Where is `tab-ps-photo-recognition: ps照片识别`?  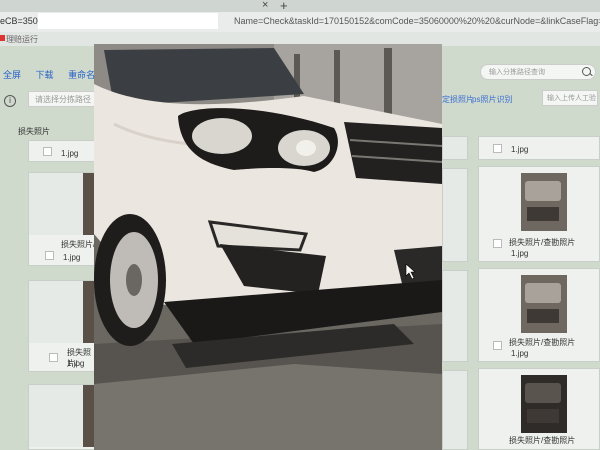 tab-ps-photo-recognition: ps照片识别 is located at coordinates (492, 99).